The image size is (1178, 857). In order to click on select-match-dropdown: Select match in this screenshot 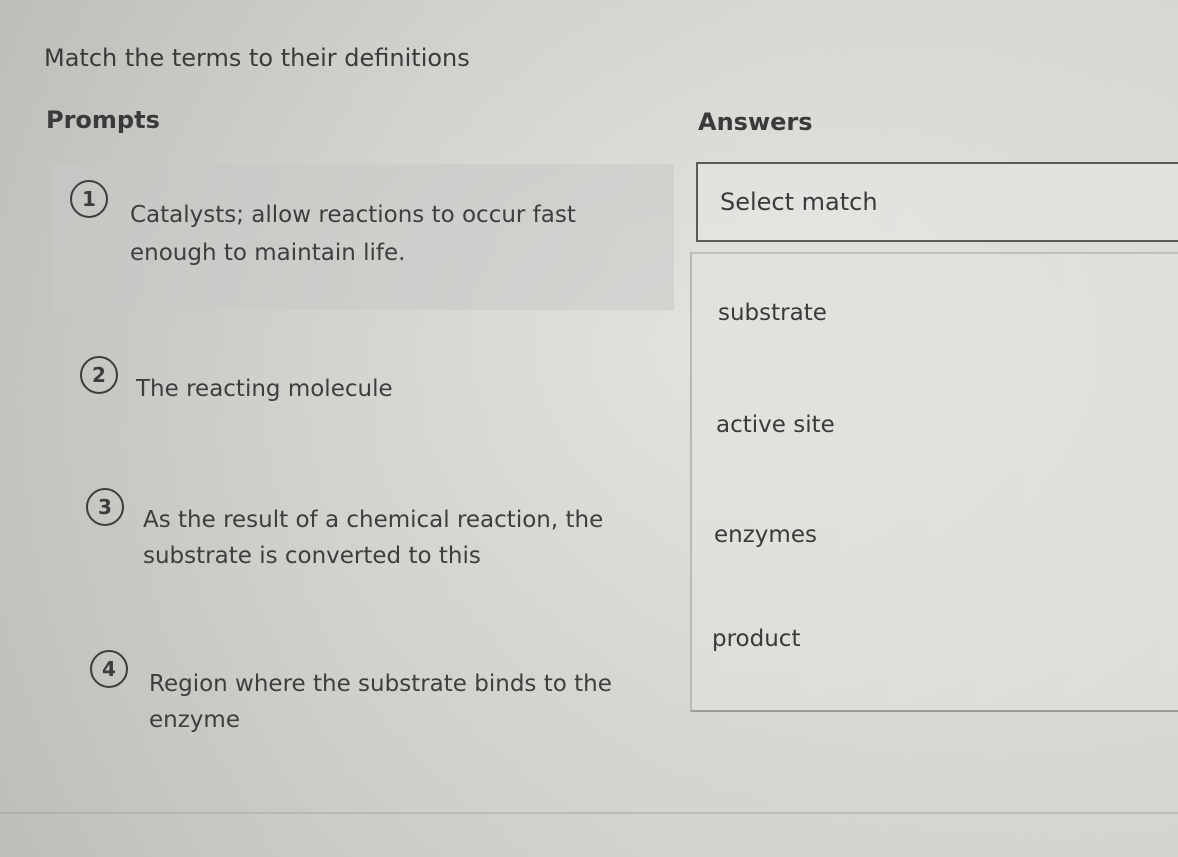, I will do `click(937, 202)`.